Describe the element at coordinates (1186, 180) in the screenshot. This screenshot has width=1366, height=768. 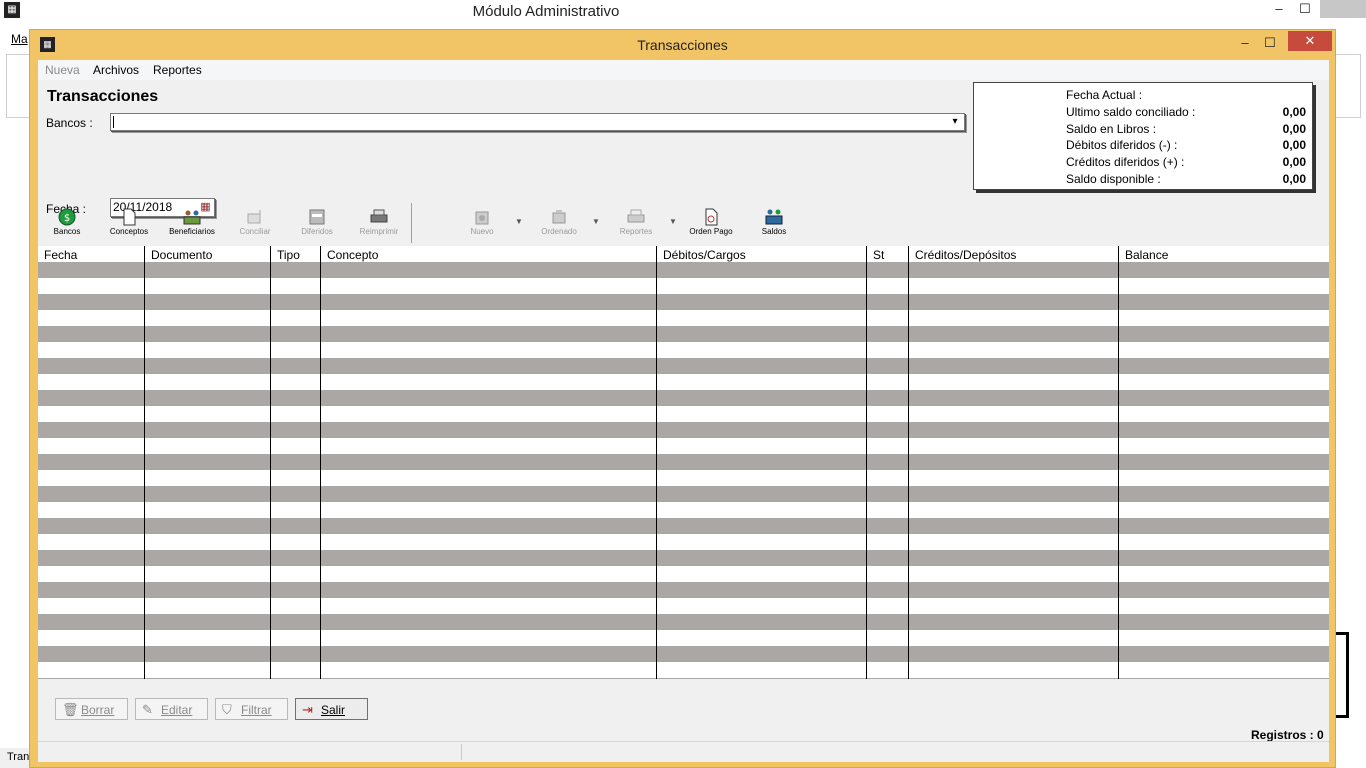
I see `summary-row-saldo-disponible: Saldo disponible : 0,00` at that location.